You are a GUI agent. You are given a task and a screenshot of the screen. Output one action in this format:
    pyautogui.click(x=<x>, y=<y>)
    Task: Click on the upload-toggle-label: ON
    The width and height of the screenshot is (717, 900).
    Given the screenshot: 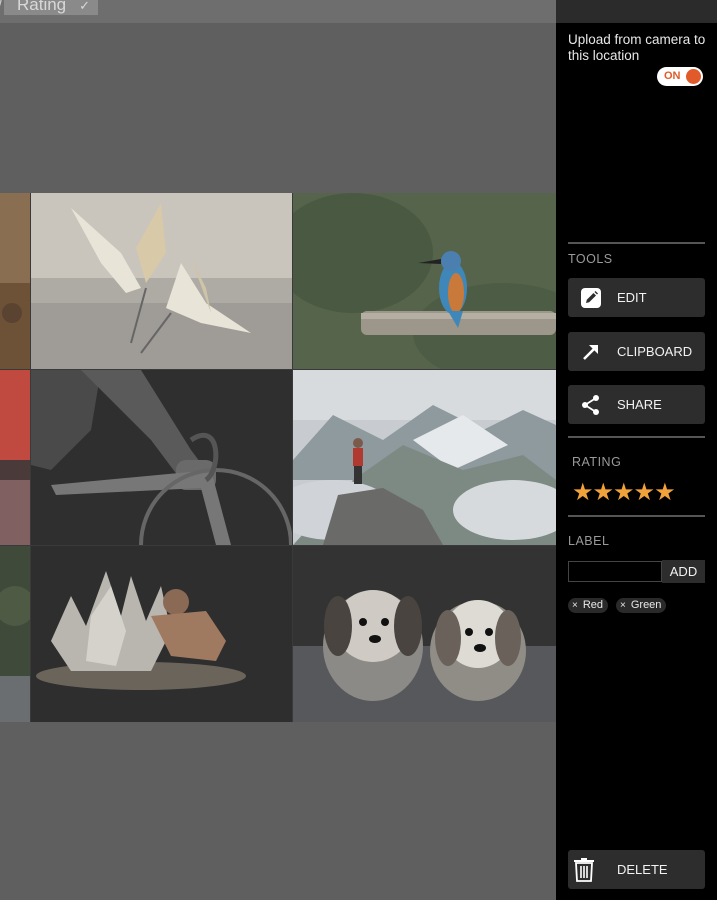 What is the action you would take?
    pyautogui.click(x=672, y=76)
    